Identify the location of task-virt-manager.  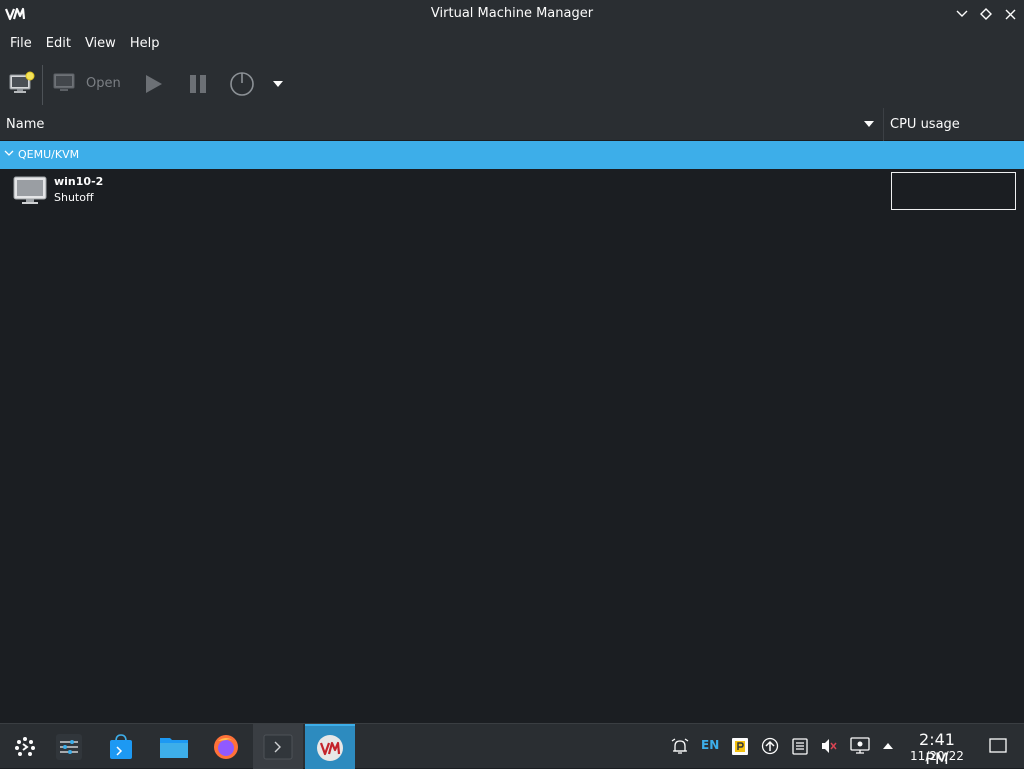
(330, 746).